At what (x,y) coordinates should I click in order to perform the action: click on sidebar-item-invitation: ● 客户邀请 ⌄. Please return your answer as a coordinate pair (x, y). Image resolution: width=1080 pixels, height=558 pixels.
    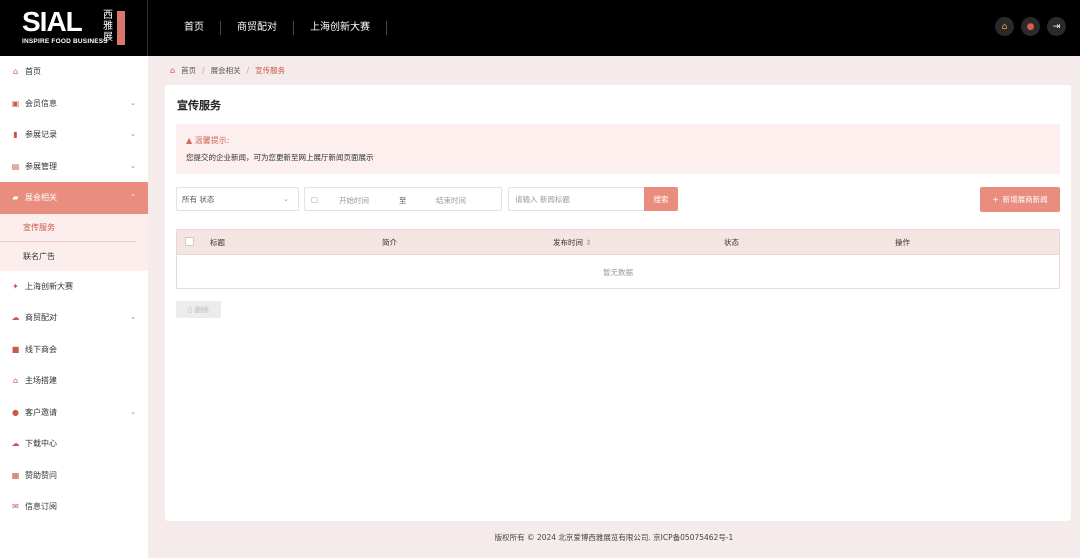
    Looking at the image, I should click on (74, 413).